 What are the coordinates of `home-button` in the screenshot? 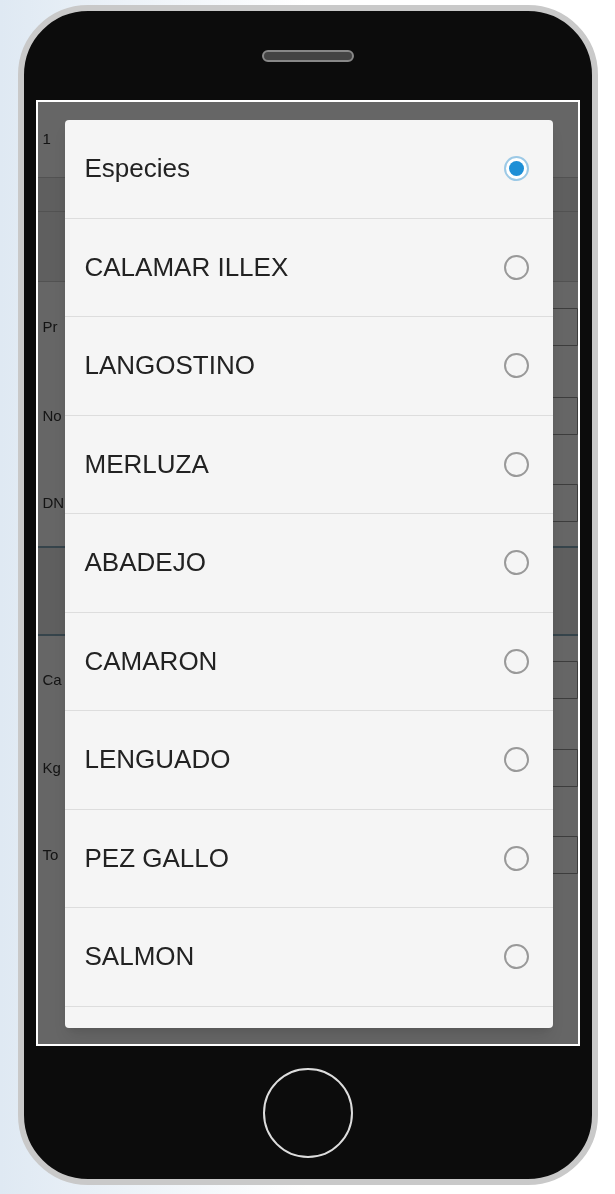 It's located at (307, 1112).